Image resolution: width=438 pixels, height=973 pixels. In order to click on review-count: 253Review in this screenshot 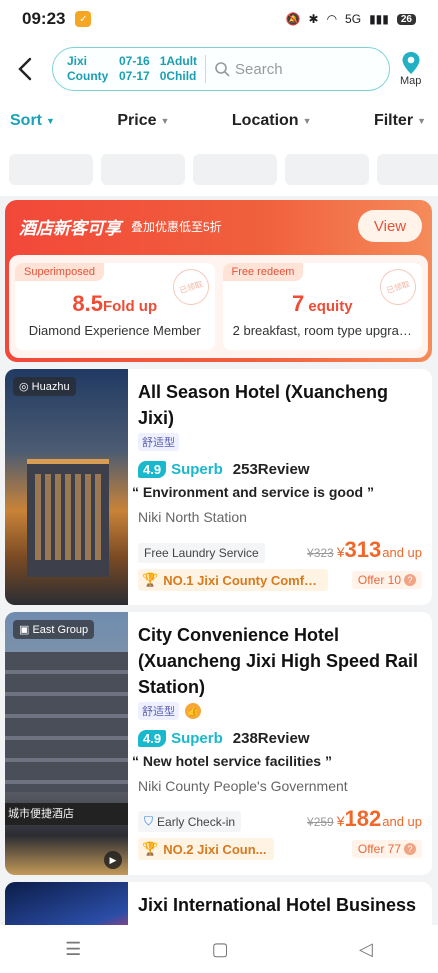, I will do `click(271, 469)`.